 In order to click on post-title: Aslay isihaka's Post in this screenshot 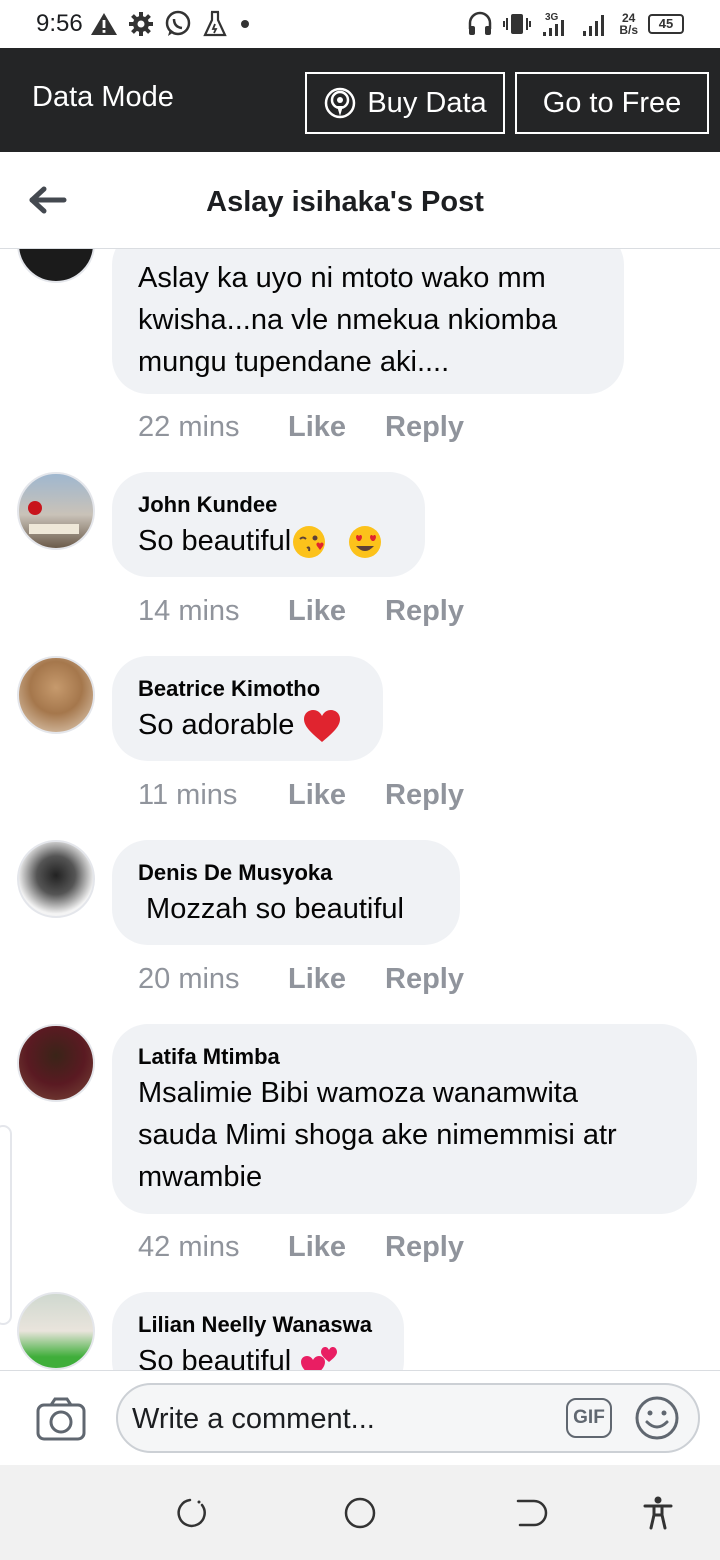, I will do `click(345, 202)`.